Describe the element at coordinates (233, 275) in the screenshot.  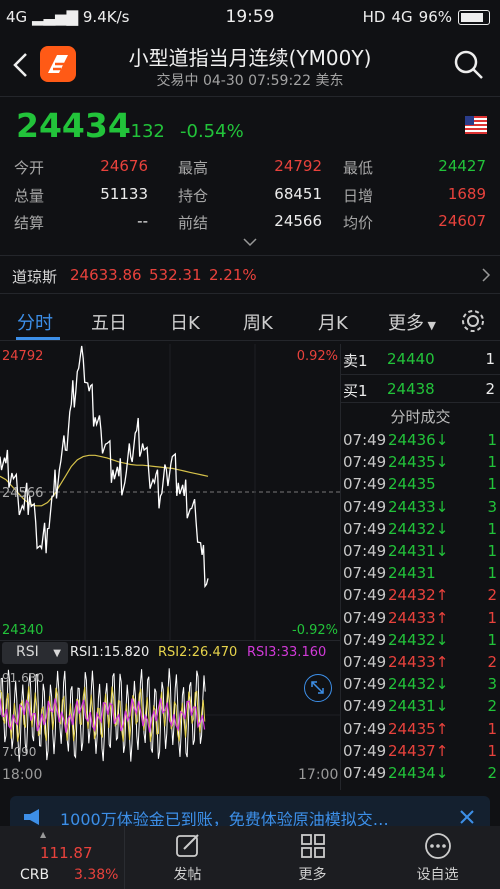
I see `index-percent: 2.21%` at that location.